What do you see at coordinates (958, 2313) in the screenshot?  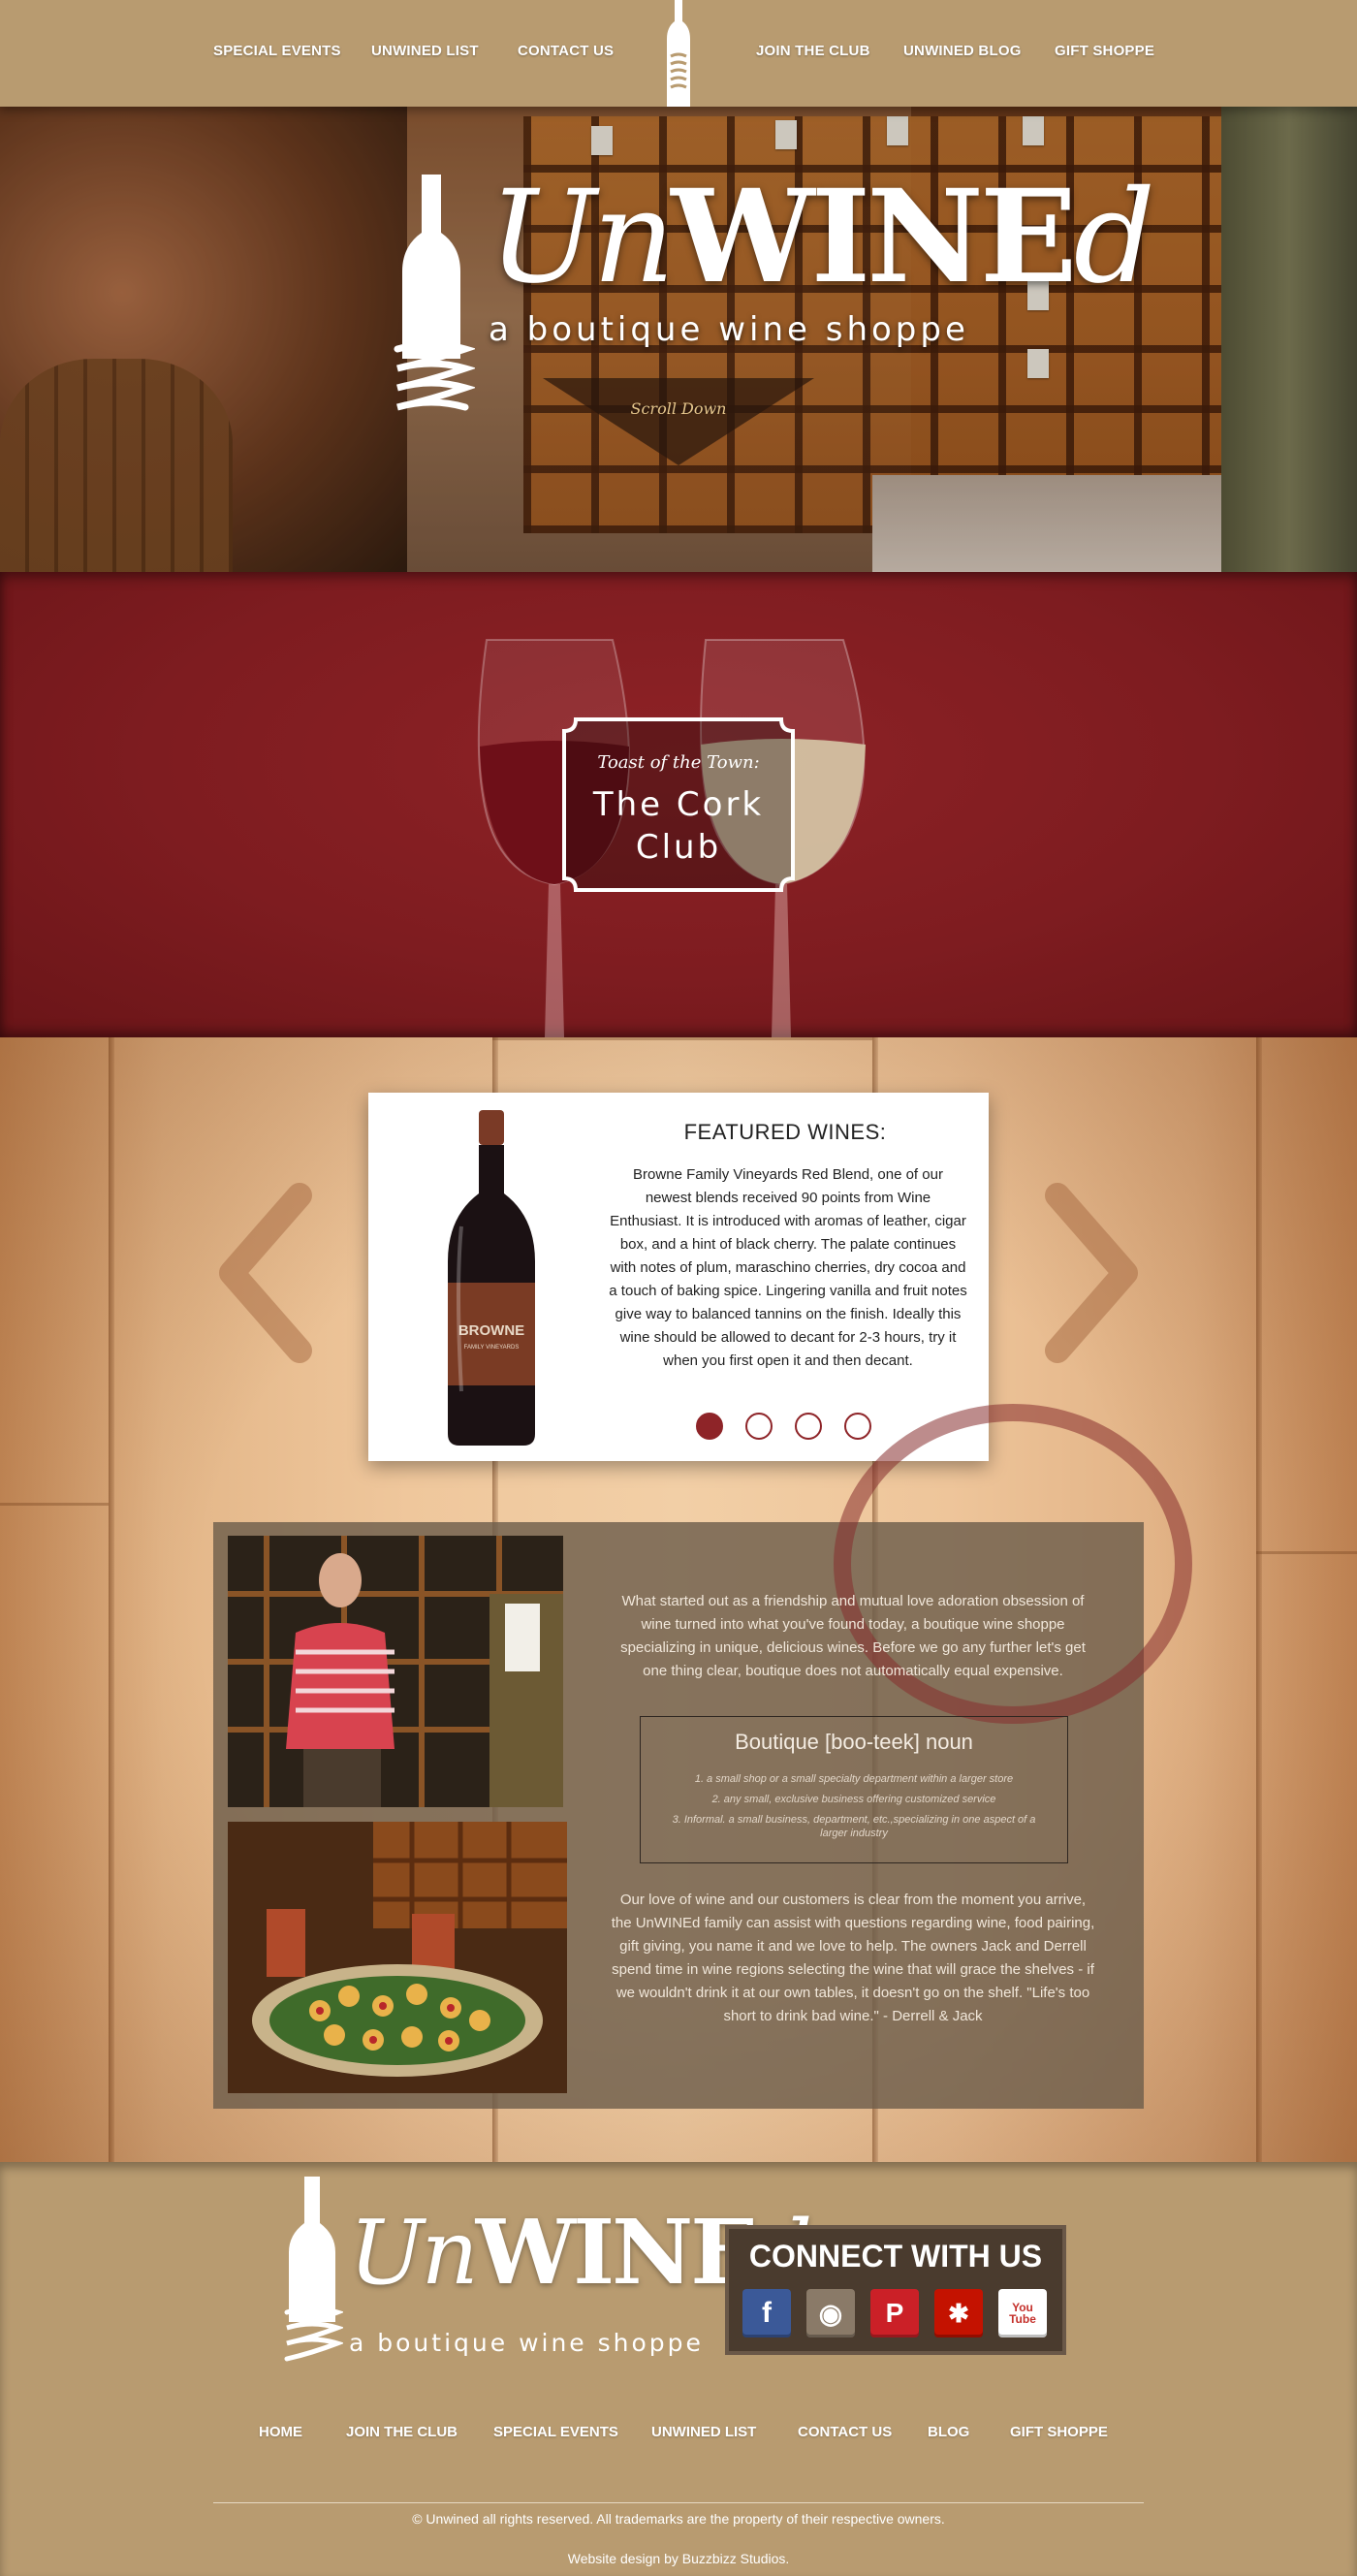 I see `yelp-icon: ✱` at bounding box center [958, 2313].